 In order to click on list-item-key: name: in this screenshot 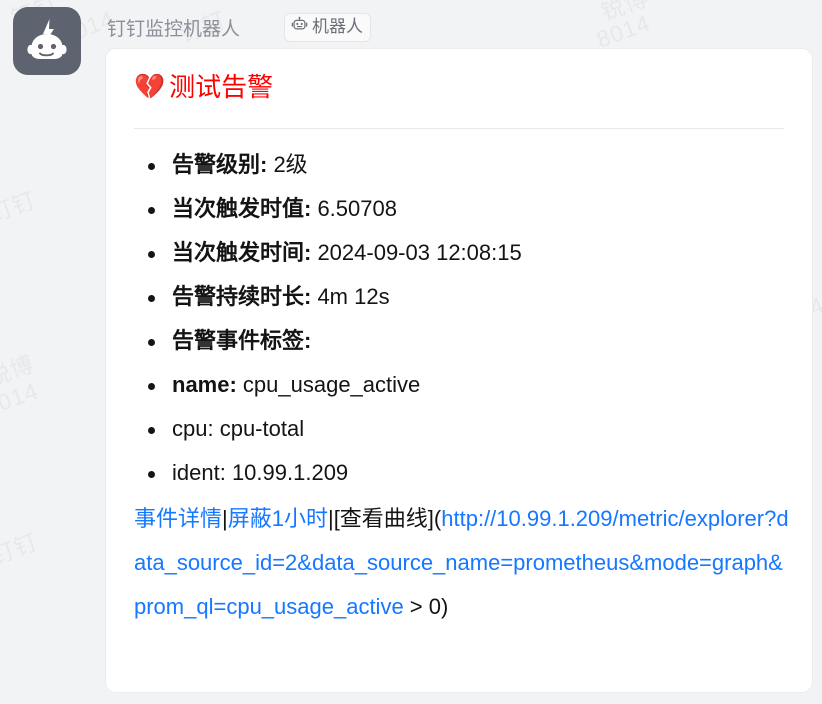, I will do `click(204, 384)`.